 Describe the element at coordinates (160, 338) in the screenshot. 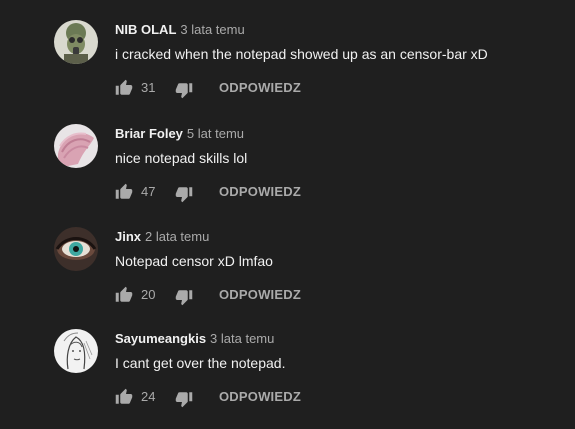

I see `comment-author: Sayumeangkis` at that location.